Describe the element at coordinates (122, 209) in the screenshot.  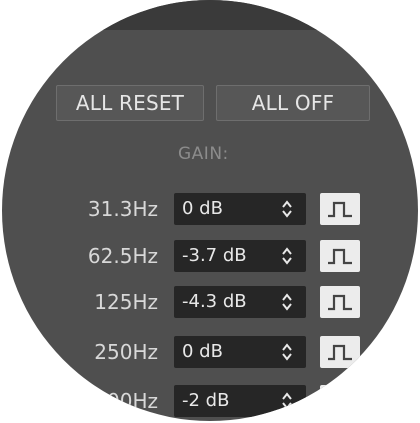
I see `band-frequency-label: 31.3Hz` at that location.